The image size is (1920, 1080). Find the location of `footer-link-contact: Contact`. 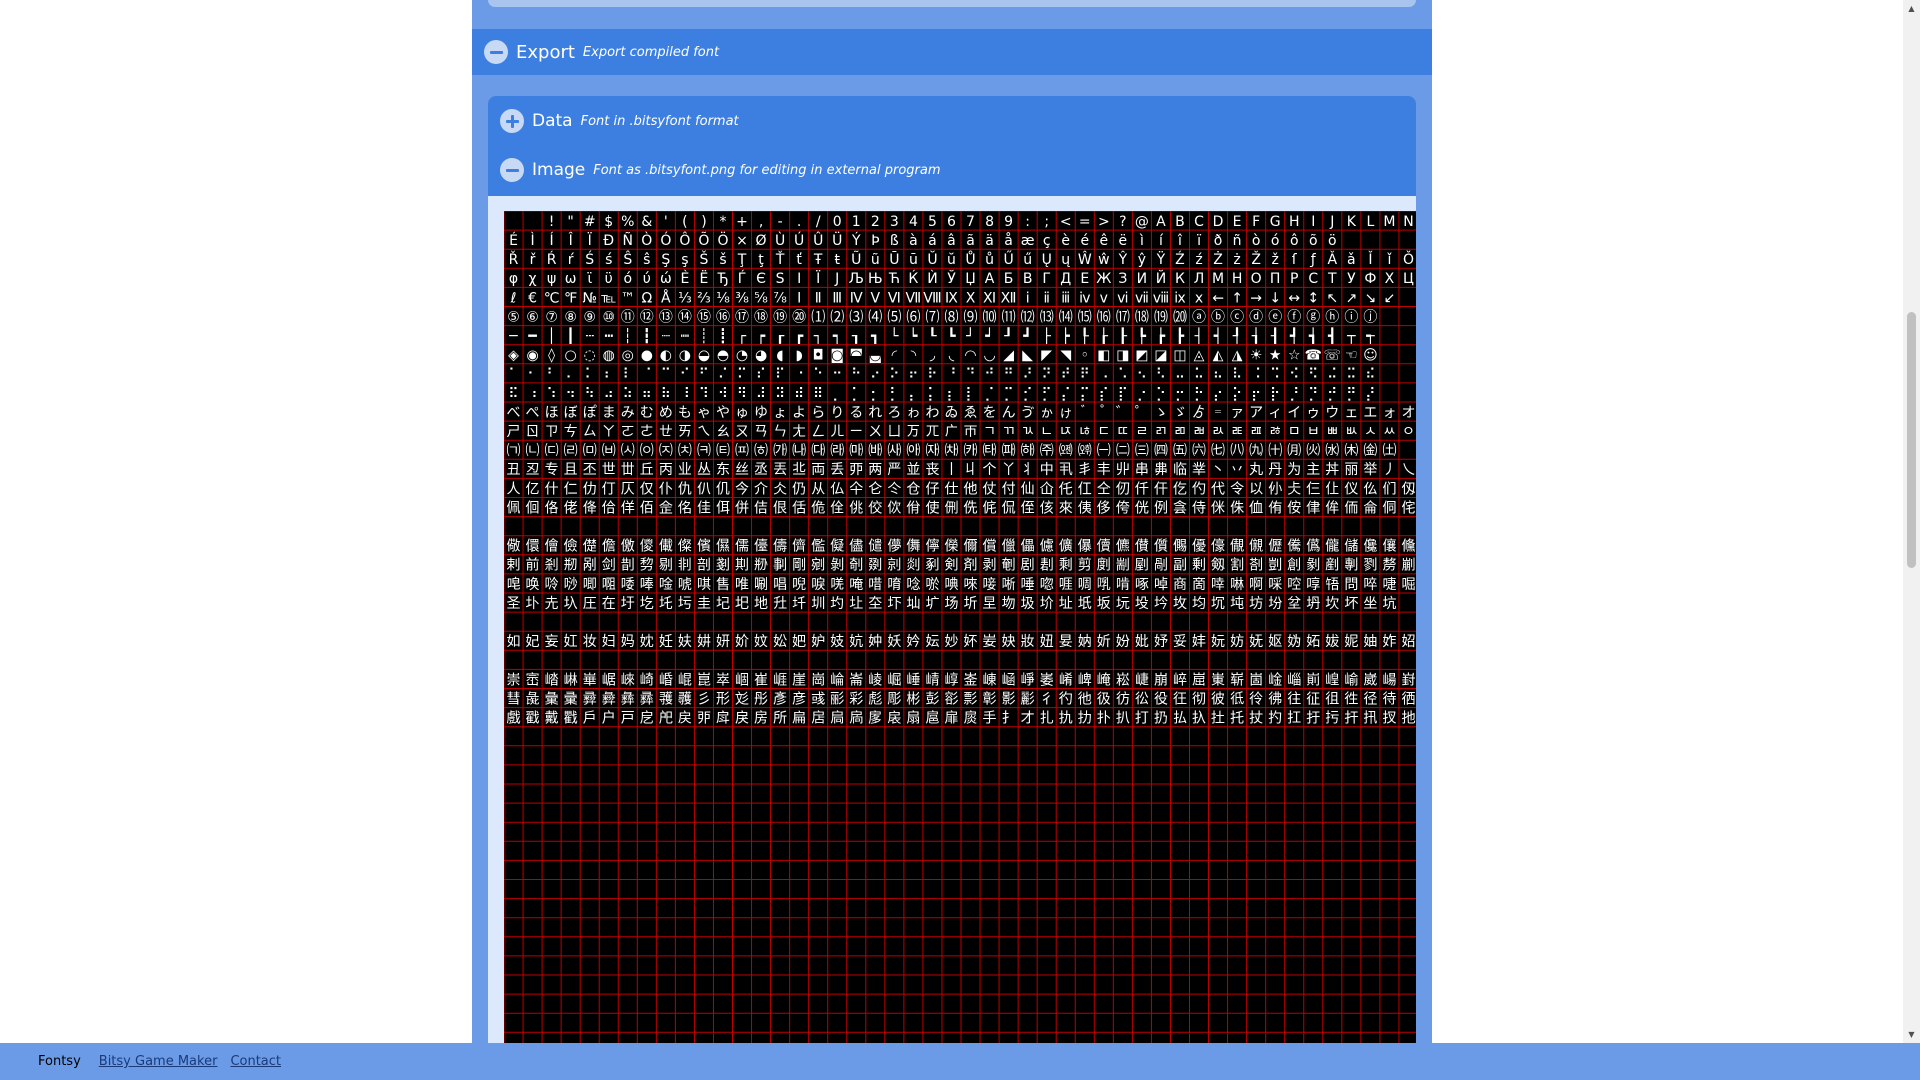

footer-link-contact: Contact is located at coordinates (255, 1061).